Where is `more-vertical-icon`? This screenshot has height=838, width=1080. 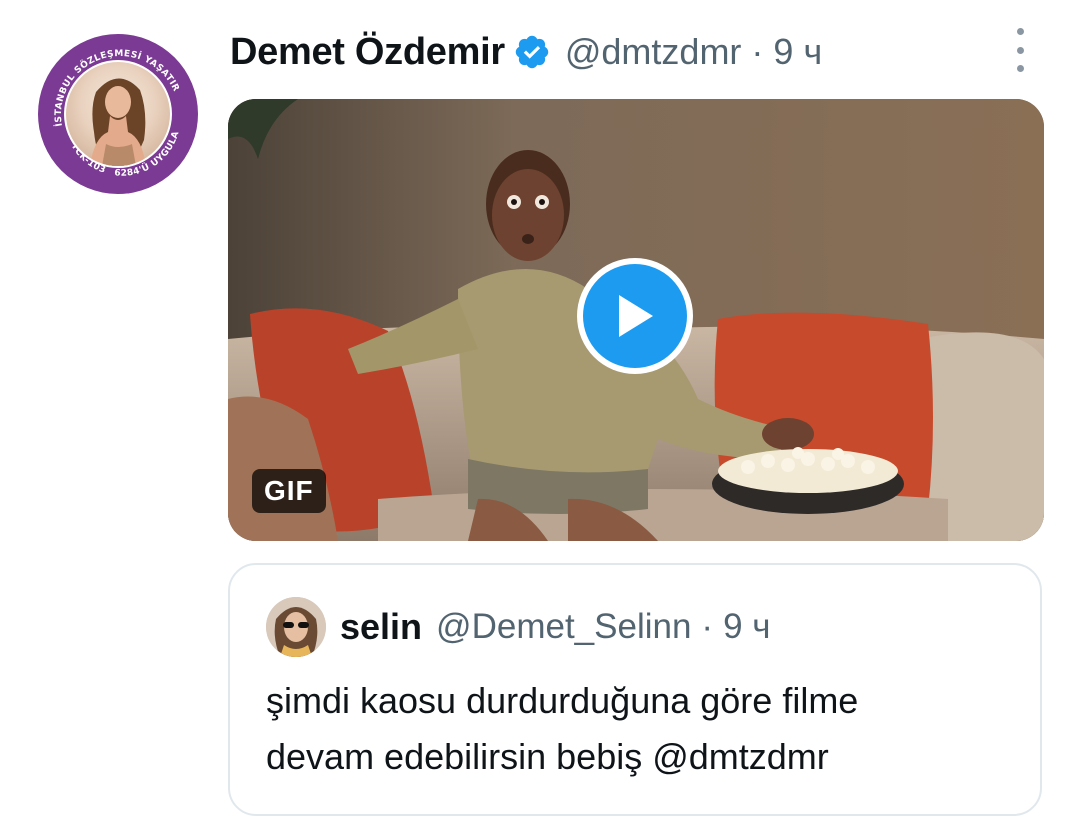 more-vertical-icon is located at coordinates (1020, 50).